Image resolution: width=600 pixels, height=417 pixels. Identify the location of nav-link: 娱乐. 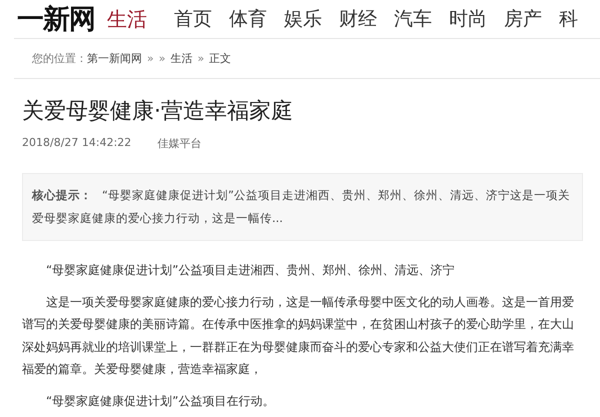
(303, 19).